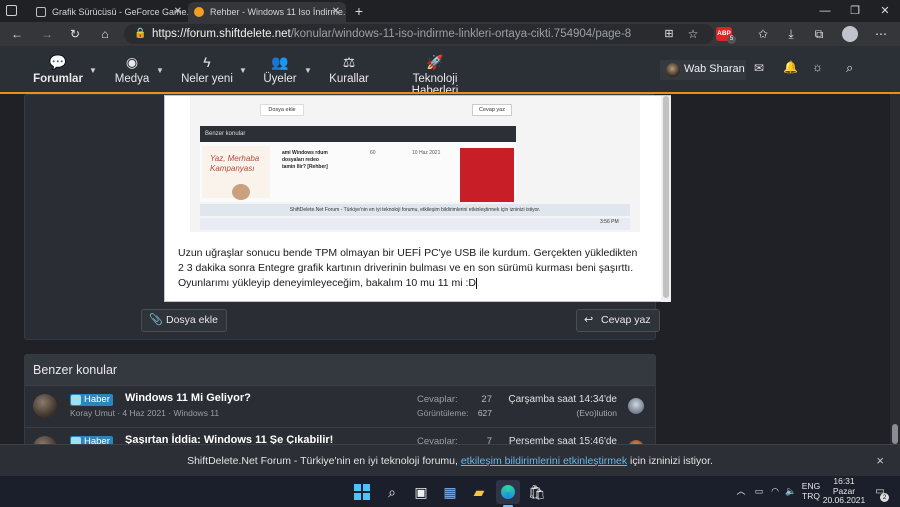 This screenshot has height=507, width=900. What do you see at coordinates (508, 492) in the screenshot?
I see `edge-browser-icon` at bounding box center [508, 492].